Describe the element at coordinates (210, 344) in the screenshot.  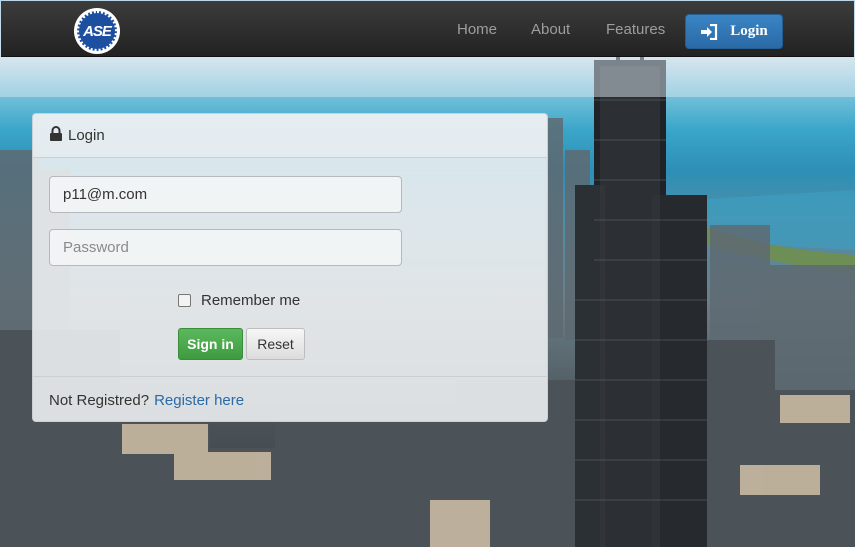
I see `sign-in-button: Sign in` at that location.